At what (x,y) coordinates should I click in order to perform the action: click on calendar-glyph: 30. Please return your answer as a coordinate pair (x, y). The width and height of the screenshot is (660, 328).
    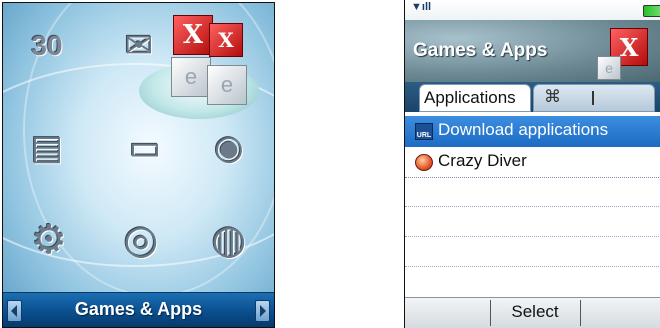
    Looking at the image, I should click on (47, 45).